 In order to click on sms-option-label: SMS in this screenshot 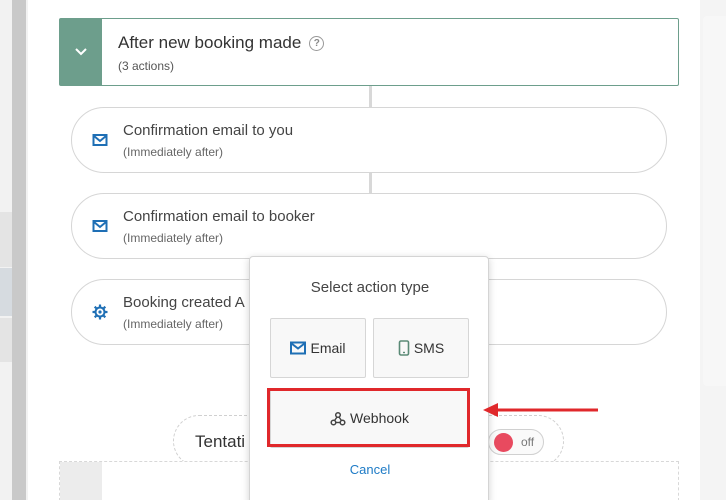, I will do `click(429, 348)`.